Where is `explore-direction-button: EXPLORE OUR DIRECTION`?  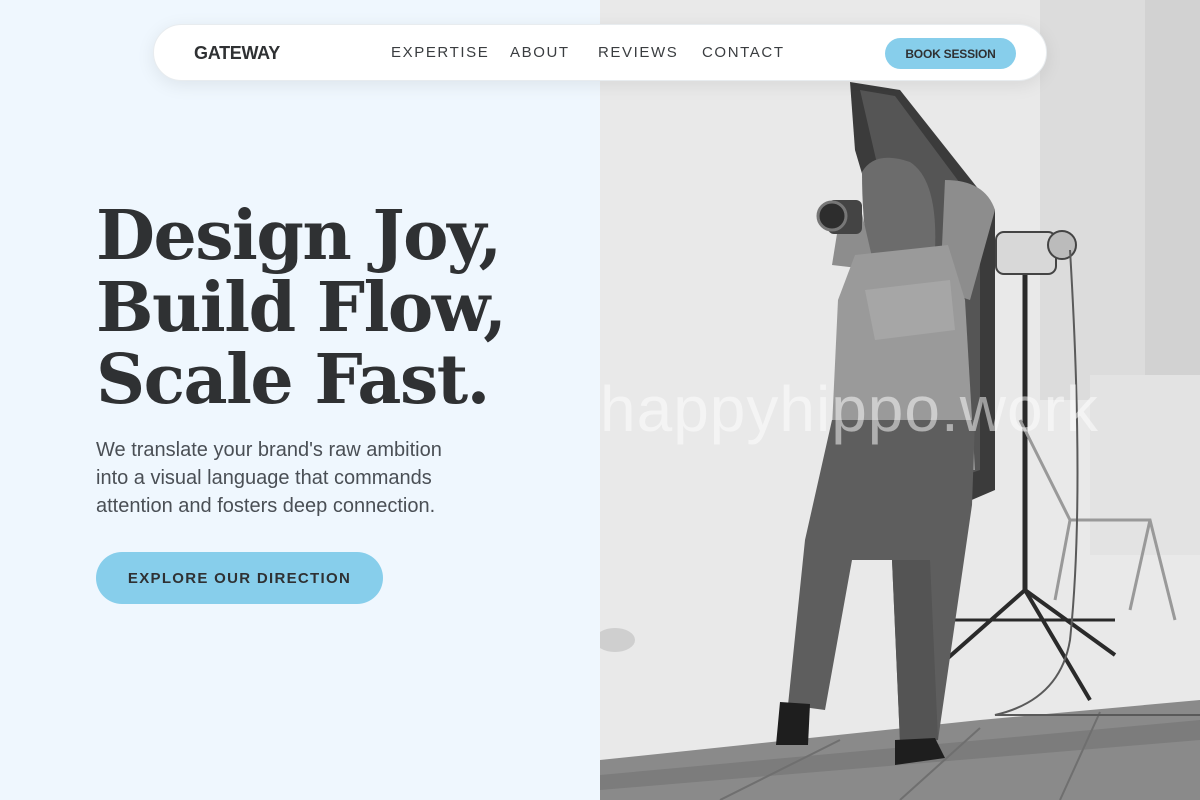
explore-direction-button: EXPLORE OUR DIRECTION is located at coordinates (239, 578).